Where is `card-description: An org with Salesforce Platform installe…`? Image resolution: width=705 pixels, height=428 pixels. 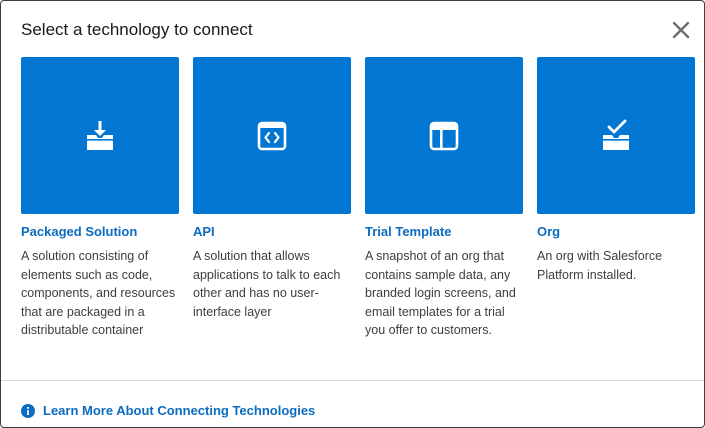
card-description: An org with Salesforce Platform installe… is located at coordinates (600, 265).